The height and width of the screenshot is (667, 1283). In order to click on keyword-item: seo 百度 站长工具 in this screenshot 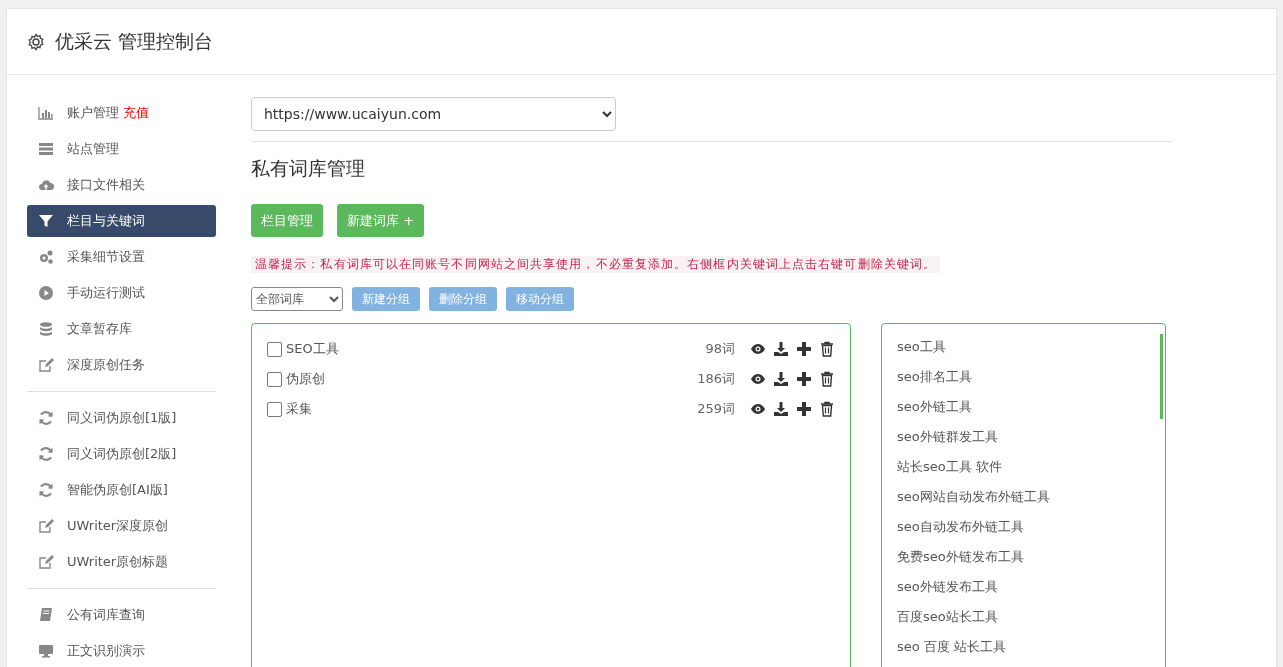, I will do `click(1023, 647)`.